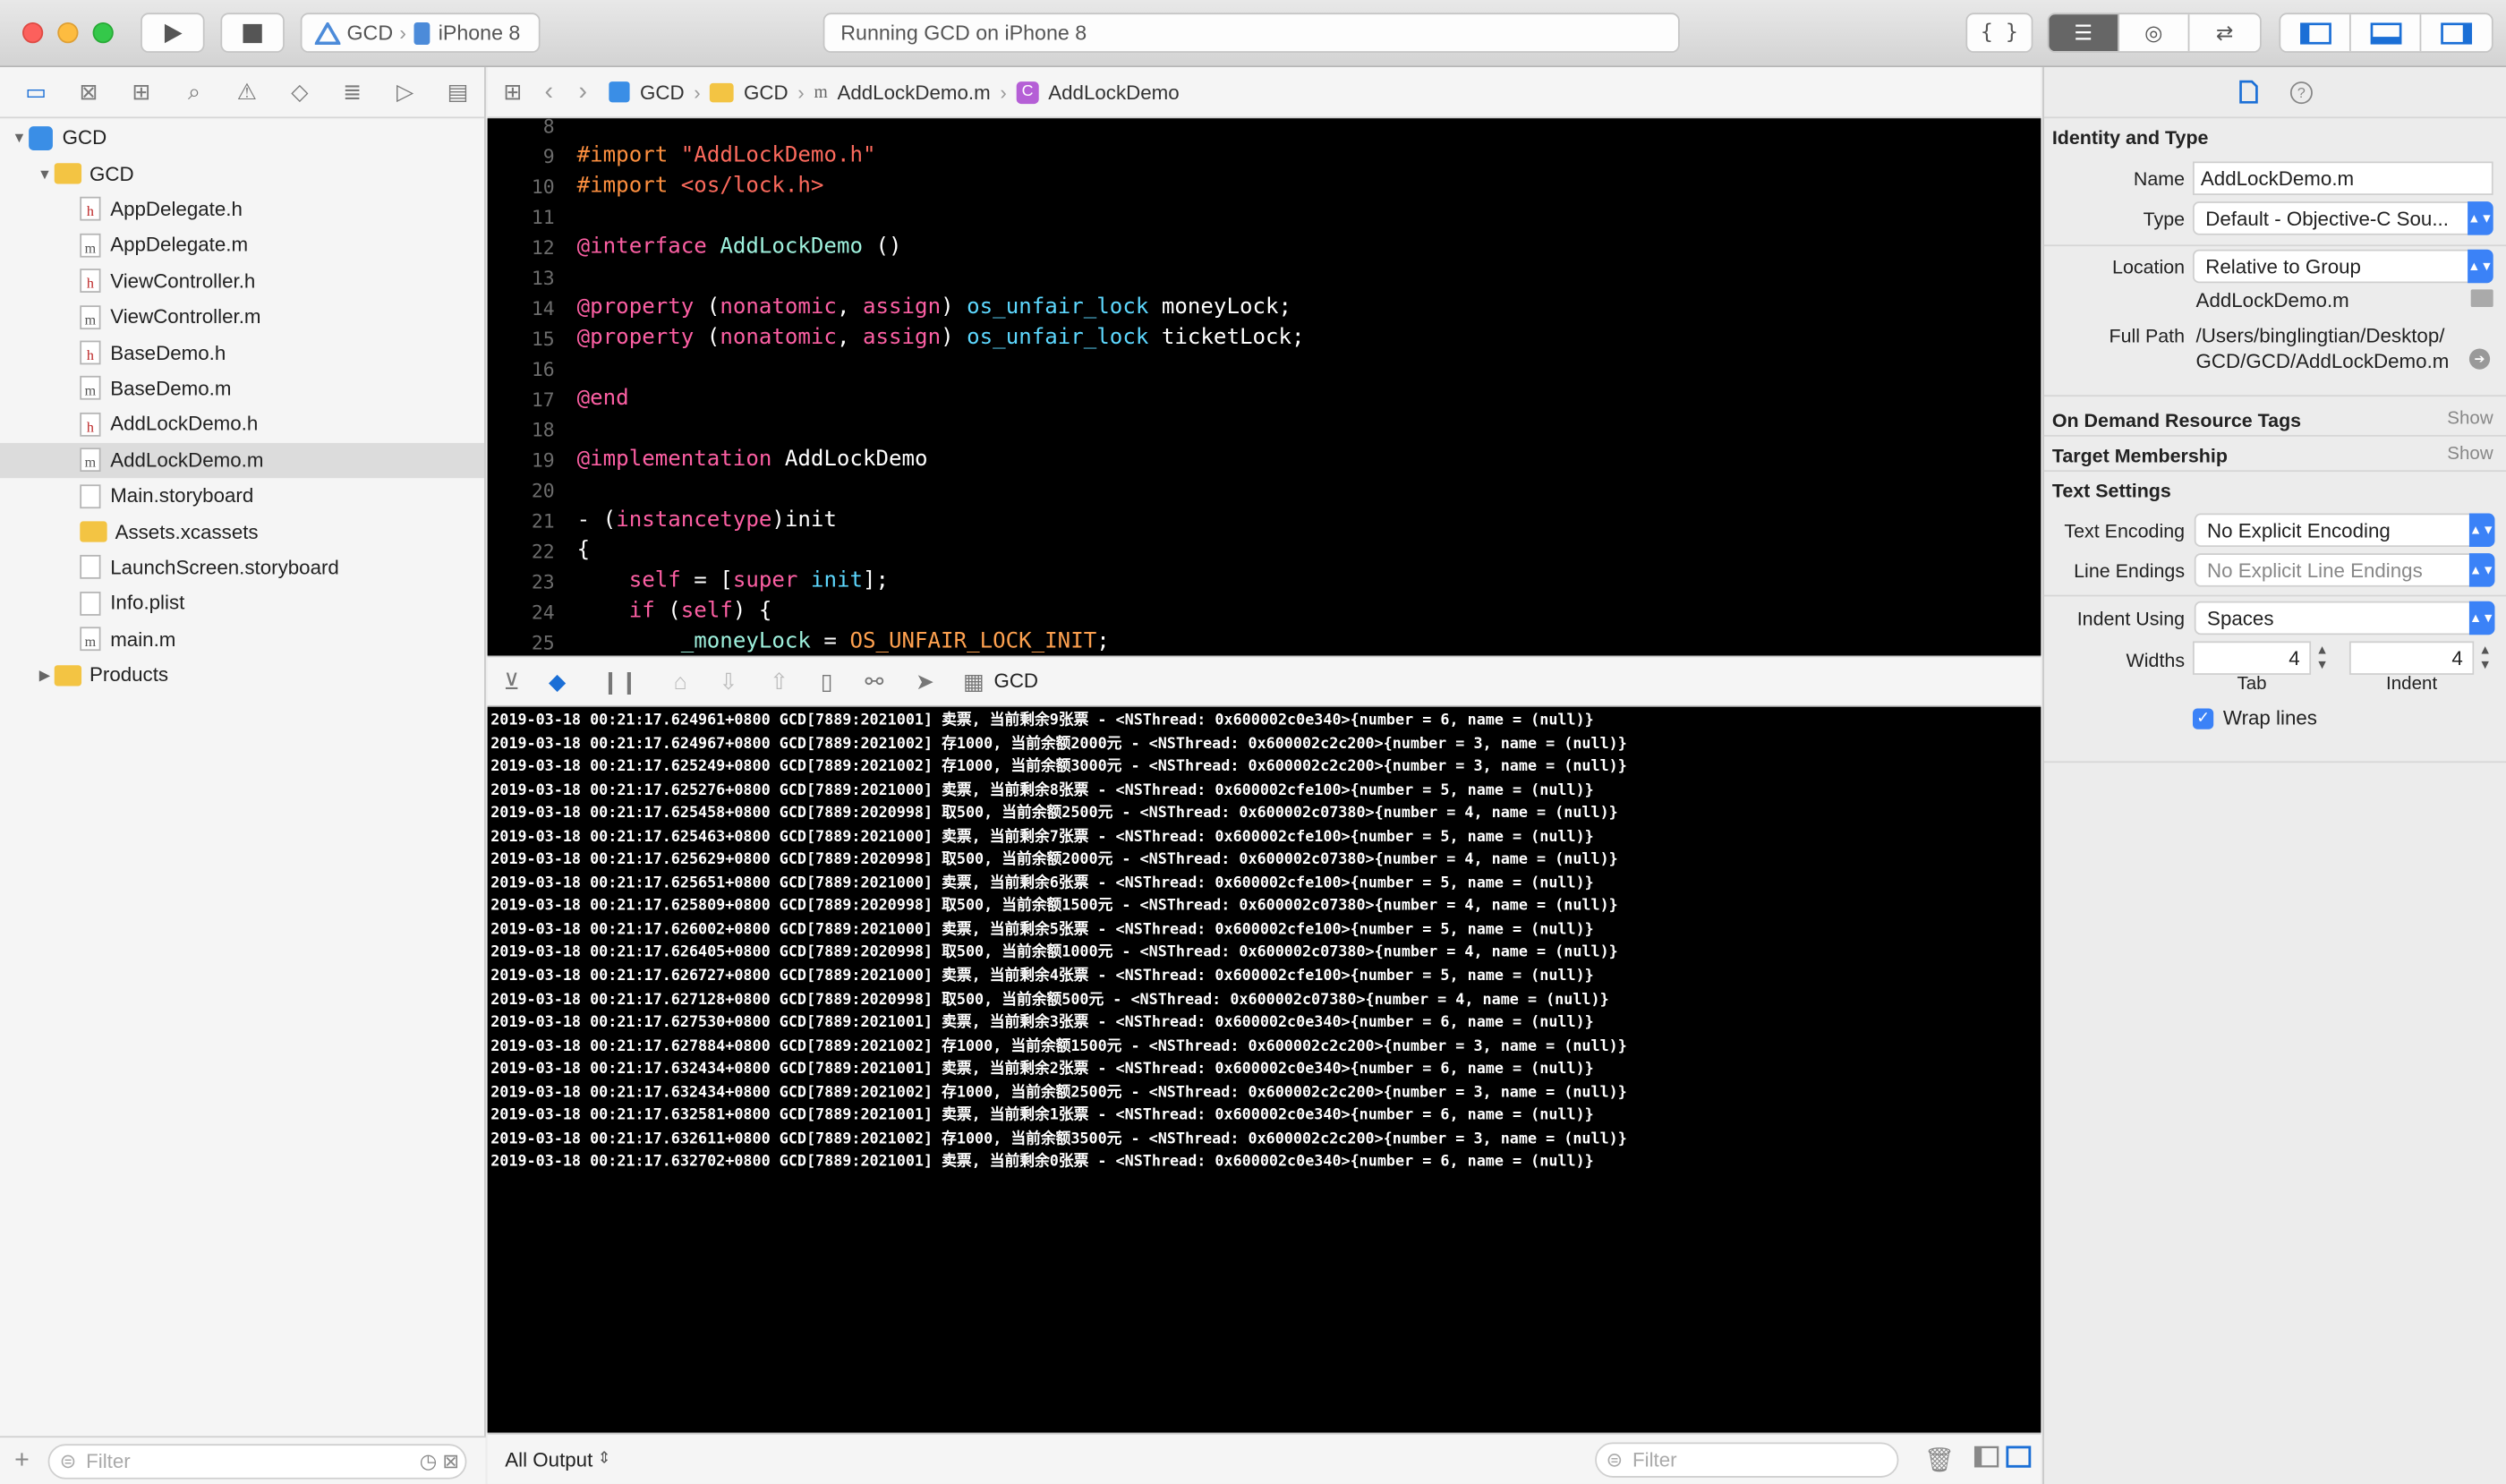 The height and width of the screenshot is (1484, 2506). Describe the element at coordinates (700, 186) in the screenshot. I see `code-line: #import <os/lock.h>` at that location.